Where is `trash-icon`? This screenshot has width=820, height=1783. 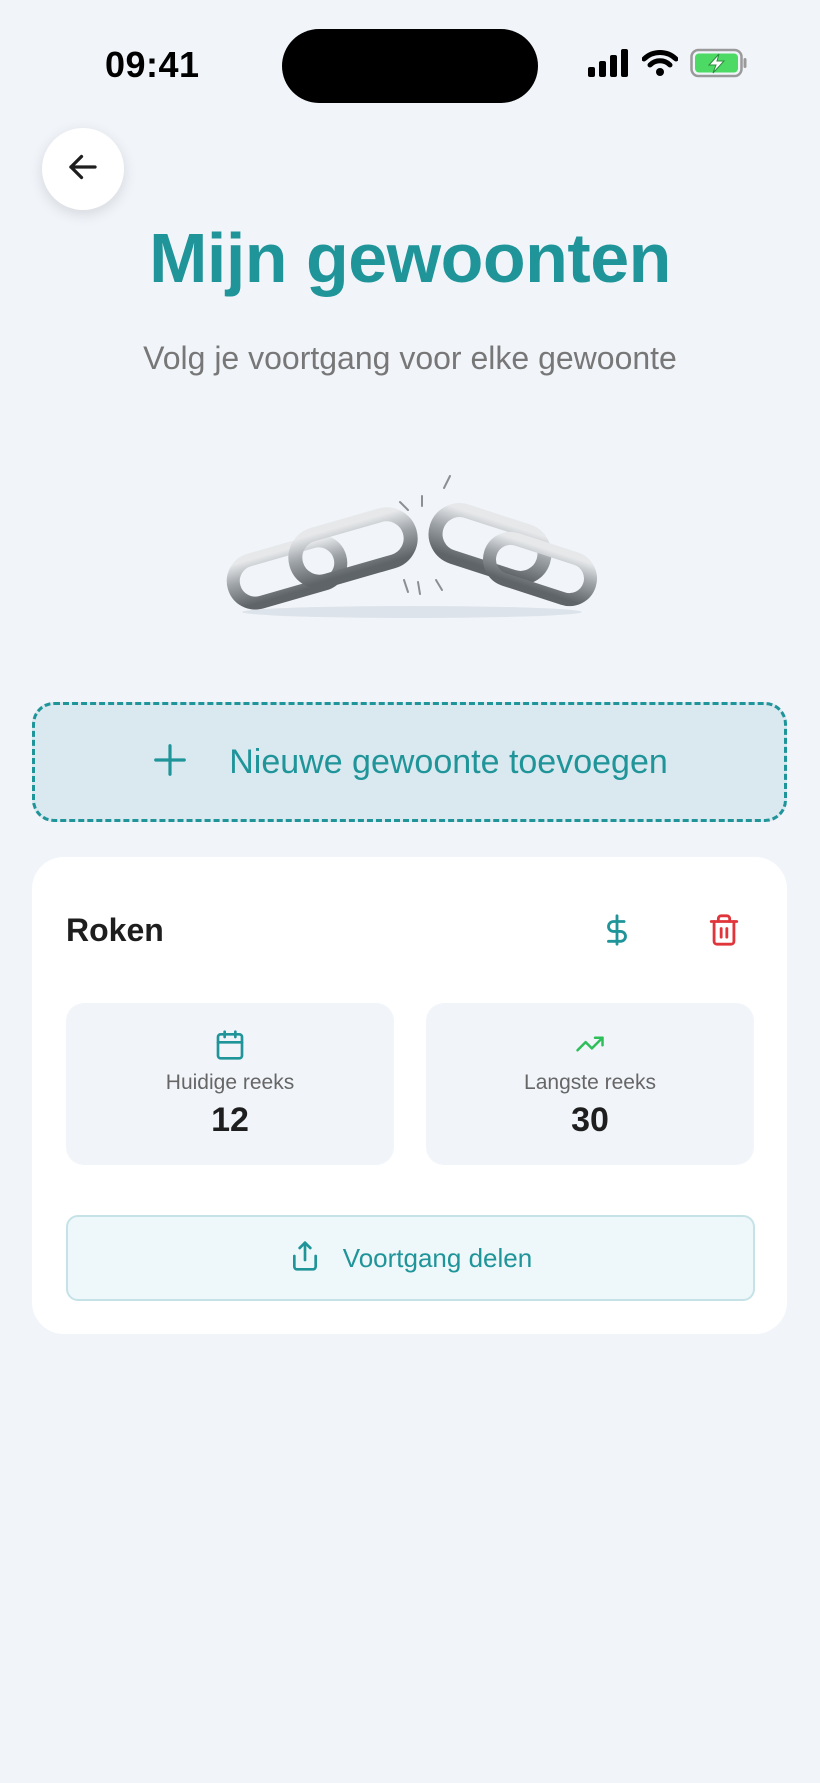
trash-icon is located at coordinates (724, 932).